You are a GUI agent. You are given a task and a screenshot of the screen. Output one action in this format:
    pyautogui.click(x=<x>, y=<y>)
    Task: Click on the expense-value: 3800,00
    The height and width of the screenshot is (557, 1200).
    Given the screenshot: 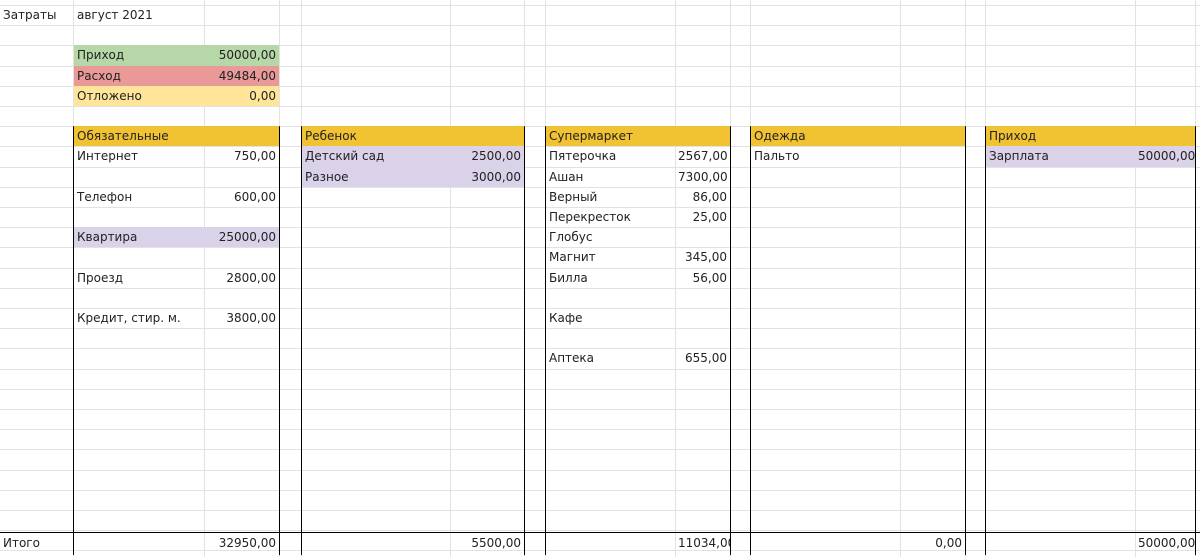 What is the action you would take?
    pyautogui.click(x=241, y=318)
    